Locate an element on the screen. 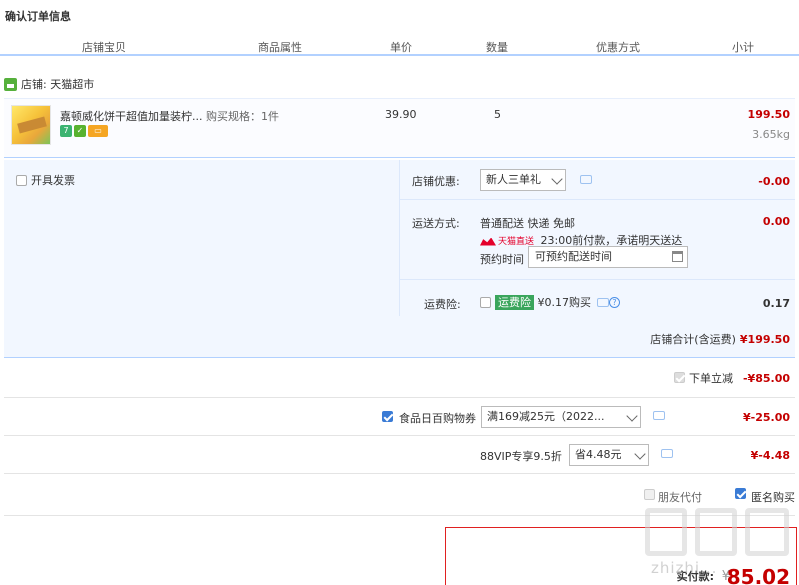  vip-select: 省4.48元 is located at coordinates (609, 455).